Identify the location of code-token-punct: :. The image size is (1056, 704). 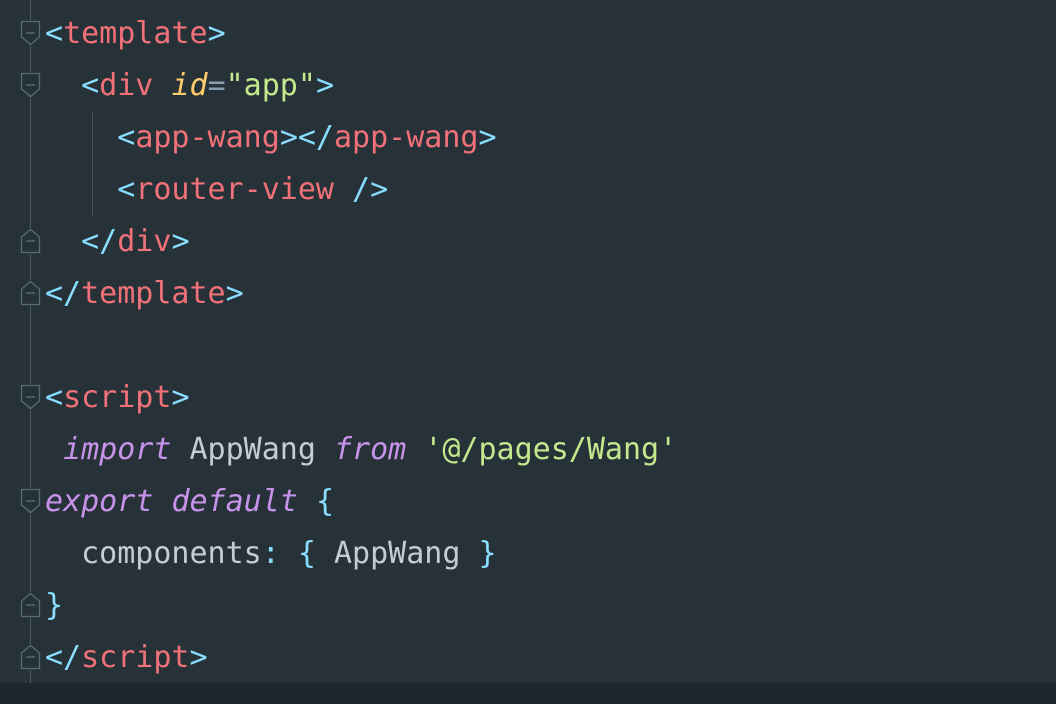
(270, 553).